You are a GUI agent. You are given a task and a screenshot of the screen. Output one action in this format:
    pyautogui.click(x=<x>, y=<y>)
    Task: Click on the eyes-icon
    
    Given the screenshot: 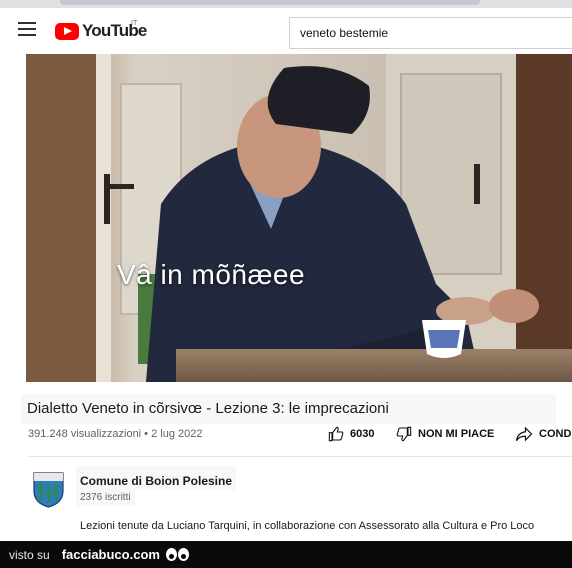 What is the action you would take?
    pyautogui.click(x=177, y=554)
    